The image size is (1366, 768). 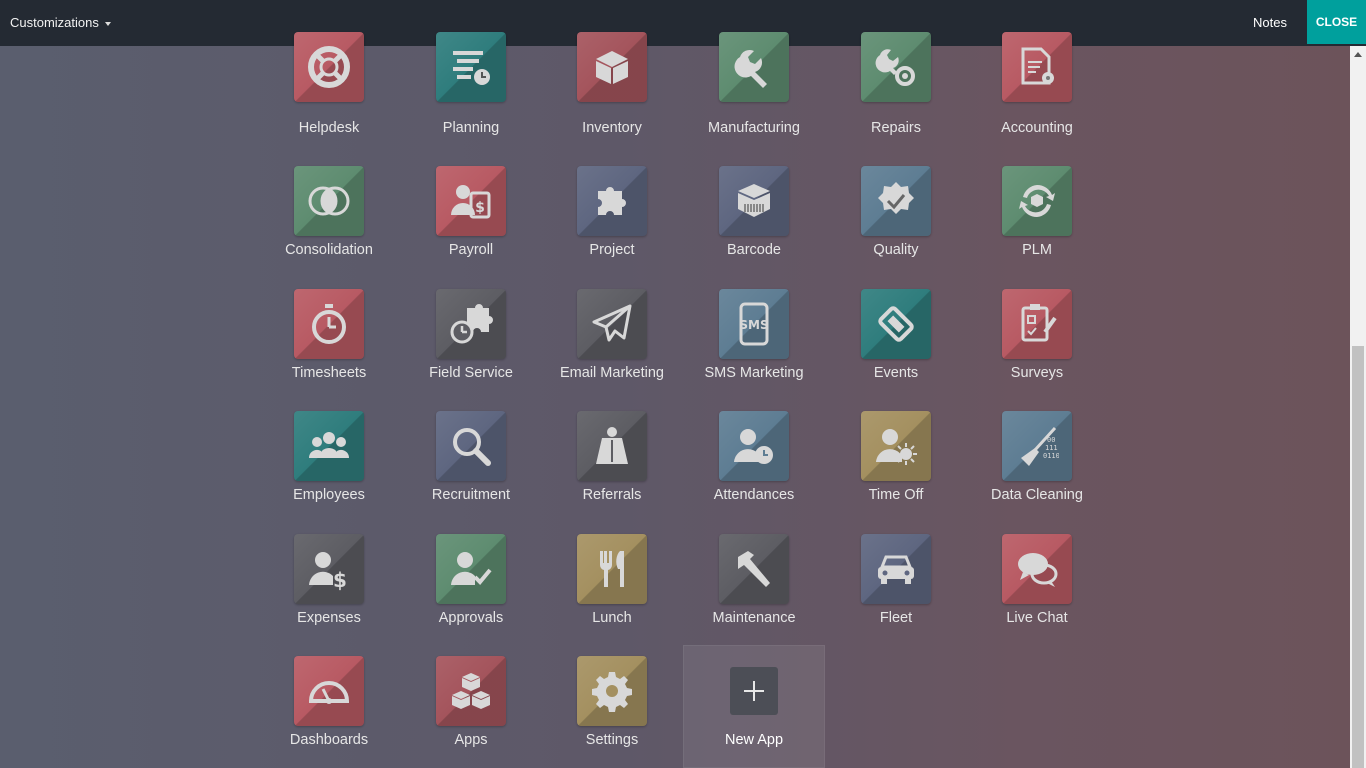 I want to click on user-dollar-icon: $, so click(x=329, y=569).